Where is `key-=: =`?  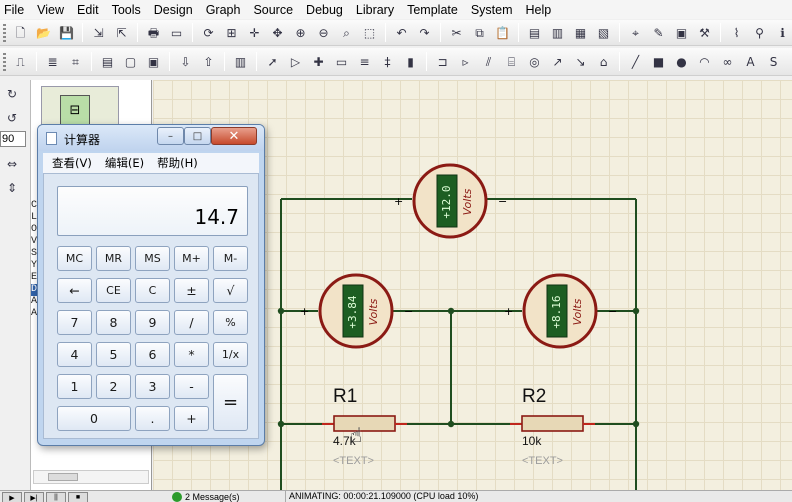 key-=: = is located at coordinates (230, 402).